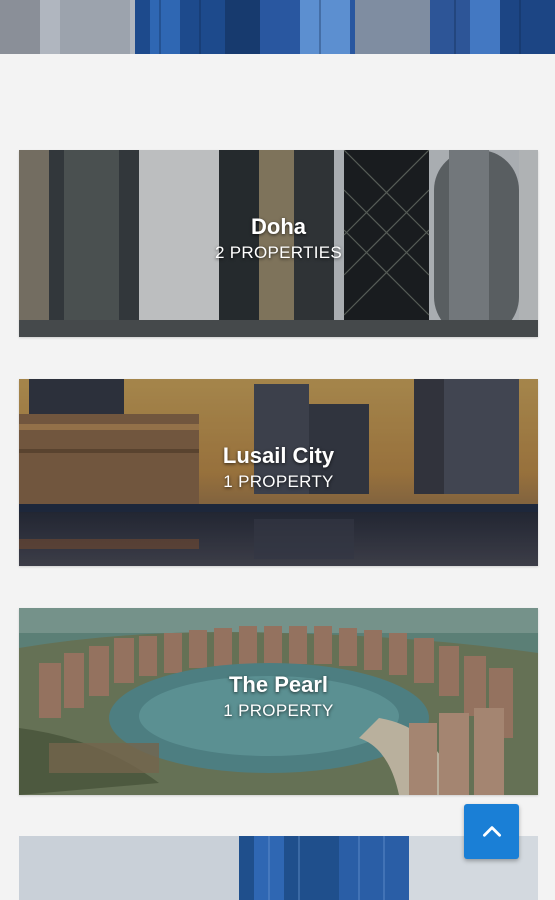 This screenshot has height=900, width=555. I want to click on location-name: The Pearl, so click(278, 684).